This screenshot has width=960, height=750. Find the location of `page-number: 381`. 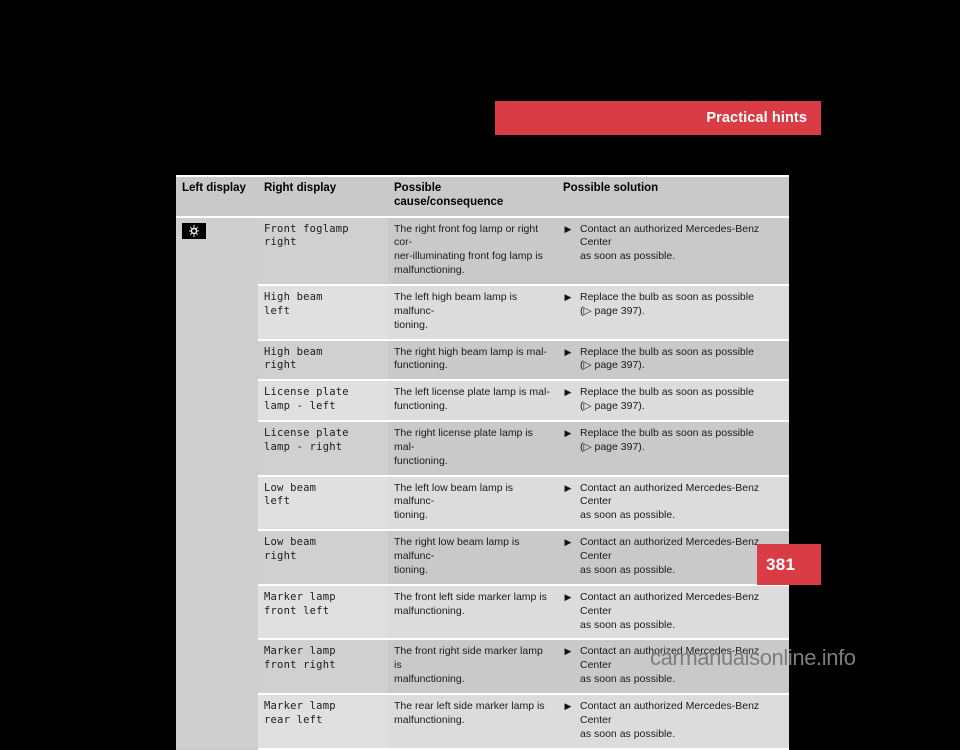

page-number: 381 is located at coordinates (781, 564).